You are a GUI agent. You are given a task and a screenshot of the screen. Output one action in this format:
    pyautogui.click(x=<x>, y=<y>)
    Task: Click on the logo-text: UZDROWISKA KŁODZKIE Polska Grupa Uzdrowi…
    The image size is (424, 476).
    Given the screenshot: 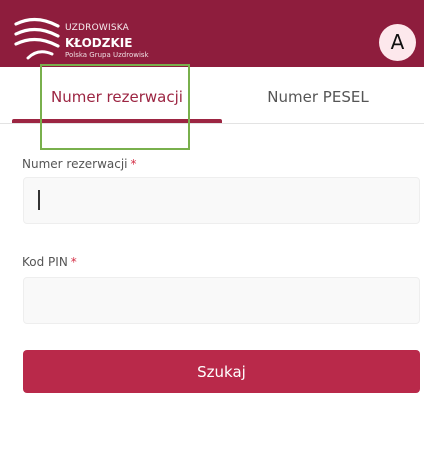 What is the action you would take?
    pyautogui.click(x=107, y=36)
    